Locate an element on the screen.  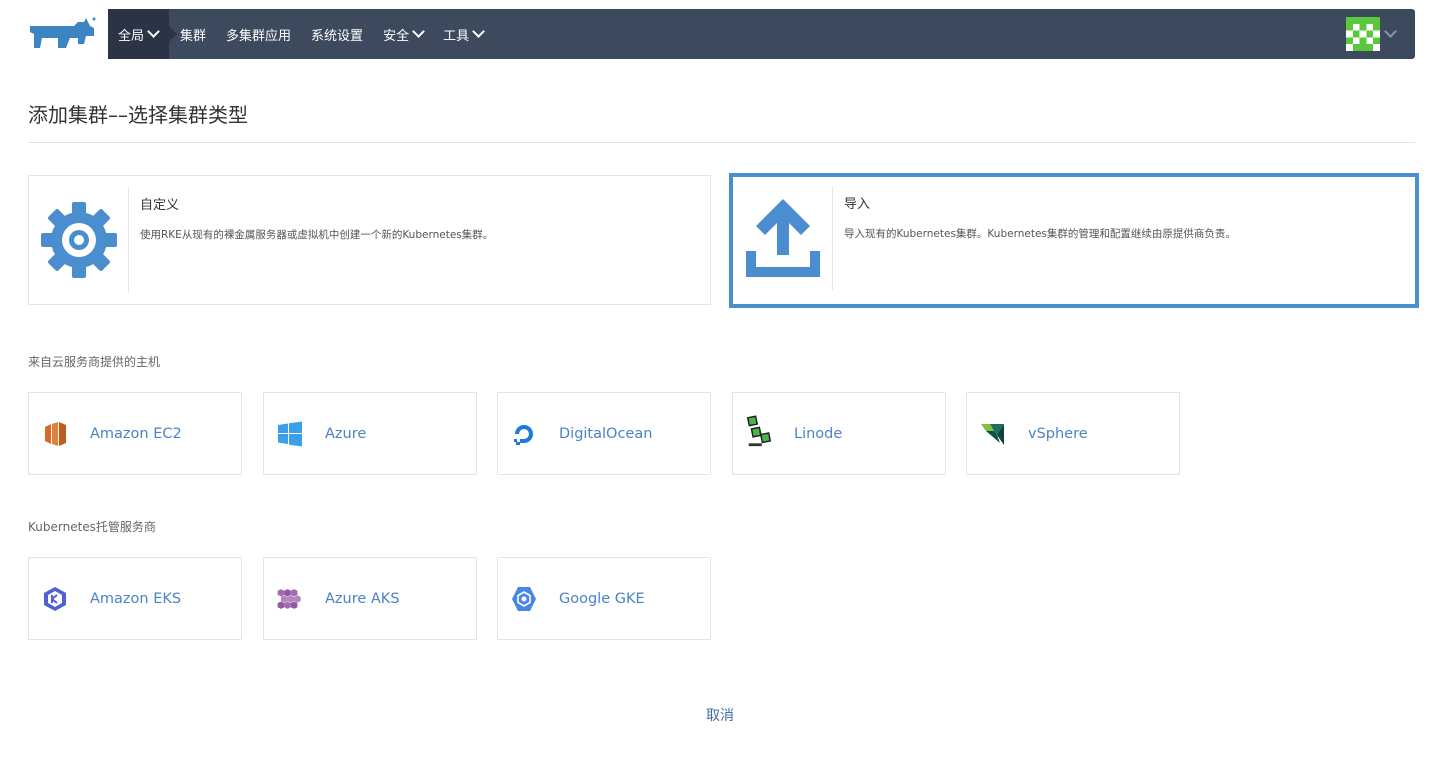
gear-icon is located at coordinates (78, 240).